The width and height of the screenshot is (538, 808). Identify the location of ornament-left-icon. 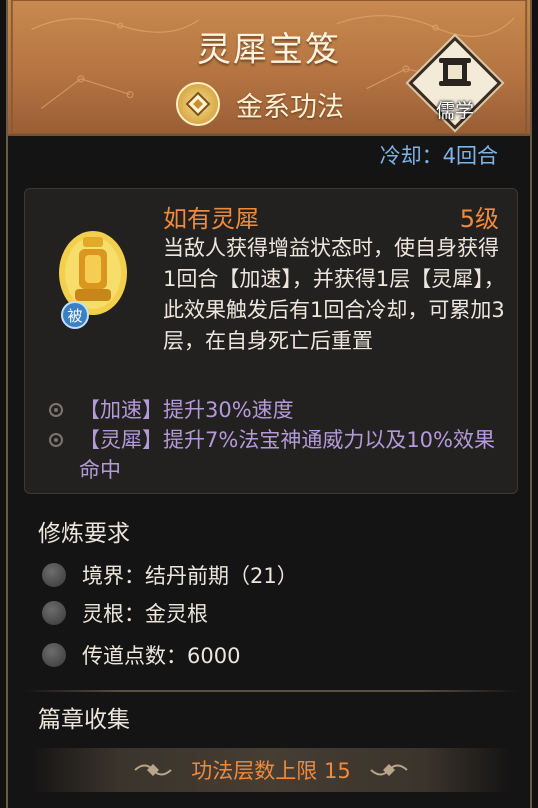
(153, 770).